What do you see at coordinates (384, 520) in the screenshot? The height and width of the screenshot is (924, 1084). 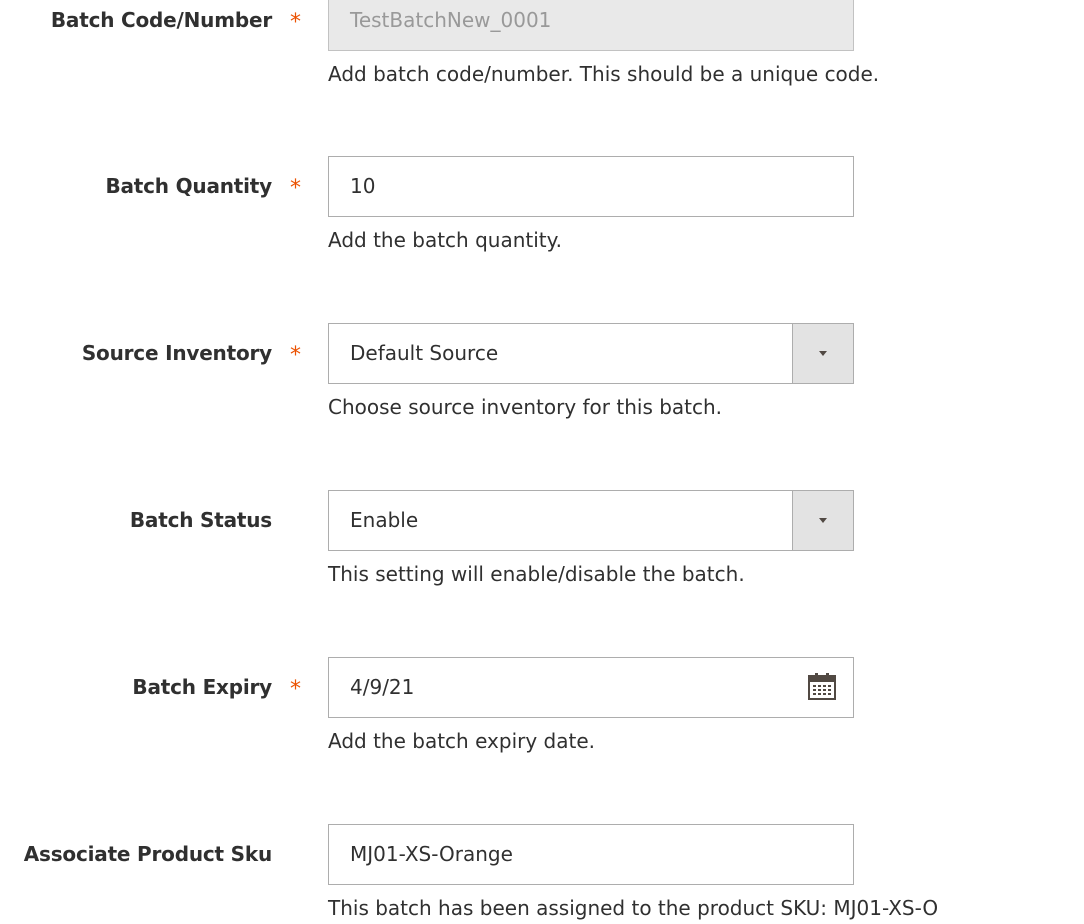 I see `batch-status-value: Enable` at bounding box center [384, 520].